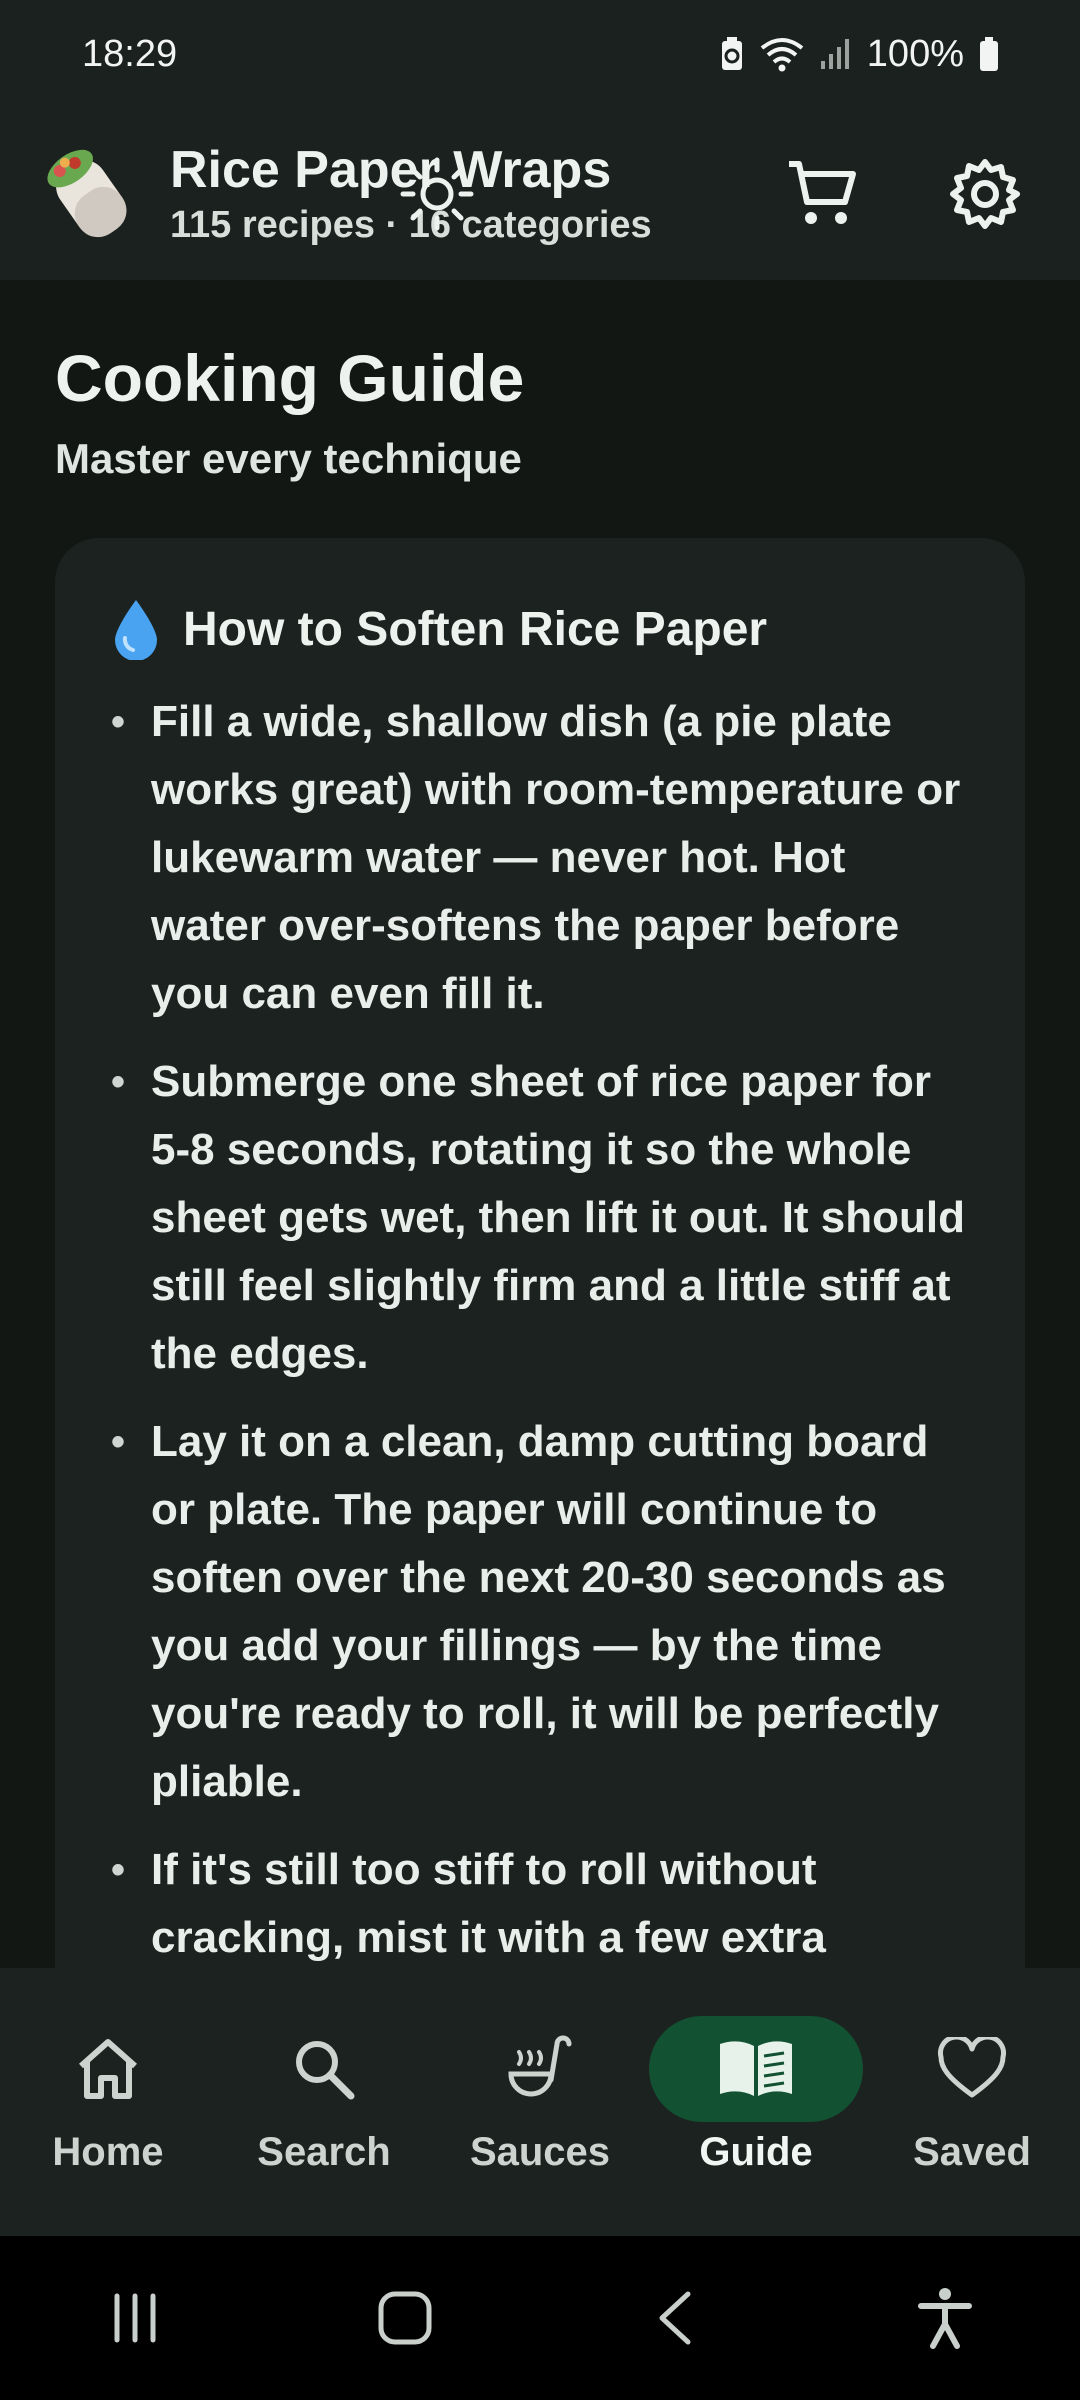 Image resolution: width=1080 pixels, height=2400 pixels. I want to click on book-icon, so click(756, 2068).